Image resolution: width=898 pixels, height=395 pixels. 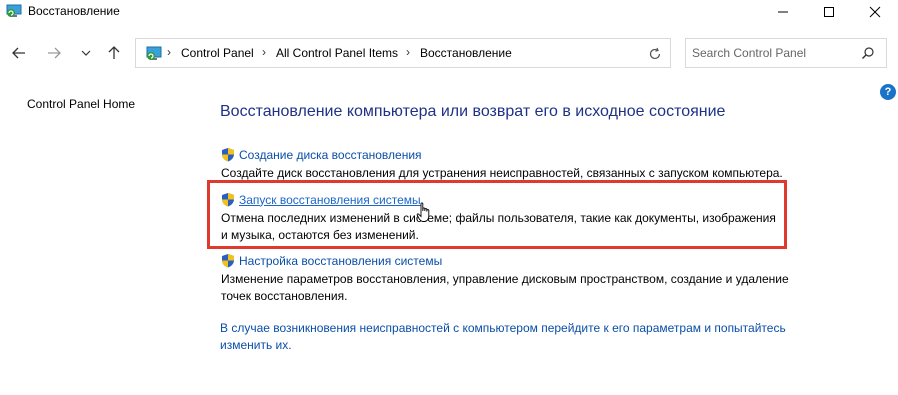 I want to click on title-bar: Восстановление, so click(x=449, y=15).